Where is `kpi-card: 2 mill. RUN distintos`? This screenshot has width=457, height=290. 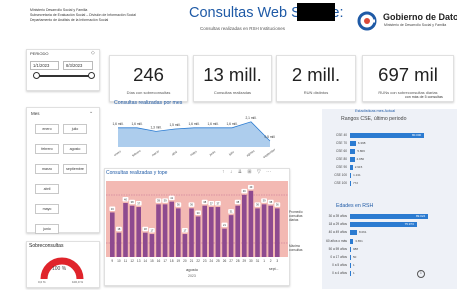 kpi-card: 2 mill. RUN distintos is located at coordinates (316, 78).